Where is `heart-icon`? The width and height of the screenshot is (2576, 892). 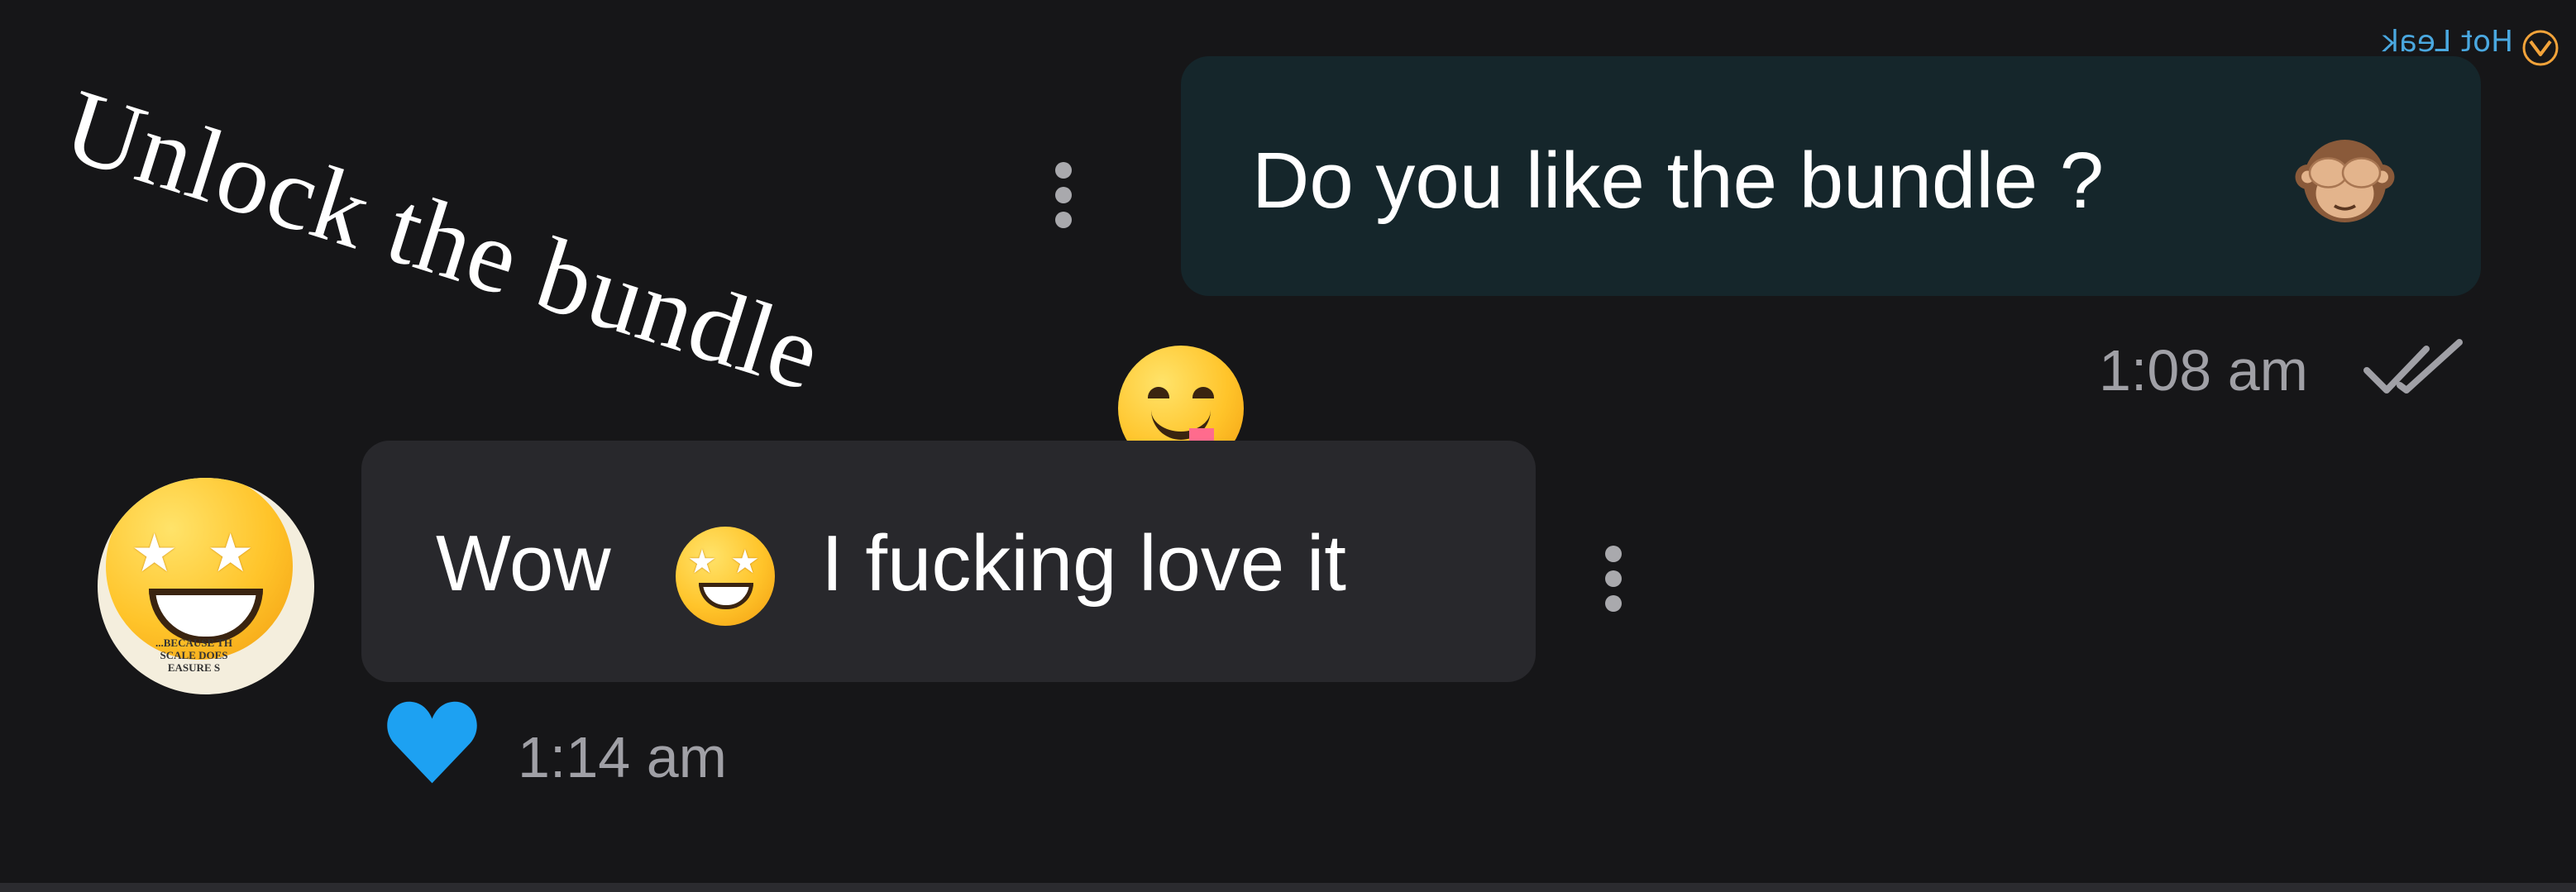
heart-icon is located at coordinates (432, 741).